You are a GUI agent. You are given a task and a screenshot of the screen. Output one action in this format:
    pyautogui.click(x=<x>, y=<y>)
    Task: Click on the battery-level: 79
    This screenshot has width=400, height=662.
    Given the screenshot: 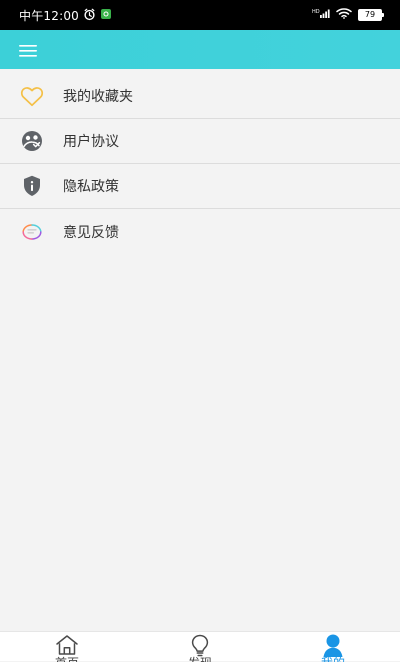 What is the action you would take?
    pyautogui.click(x=370, y=14)
    